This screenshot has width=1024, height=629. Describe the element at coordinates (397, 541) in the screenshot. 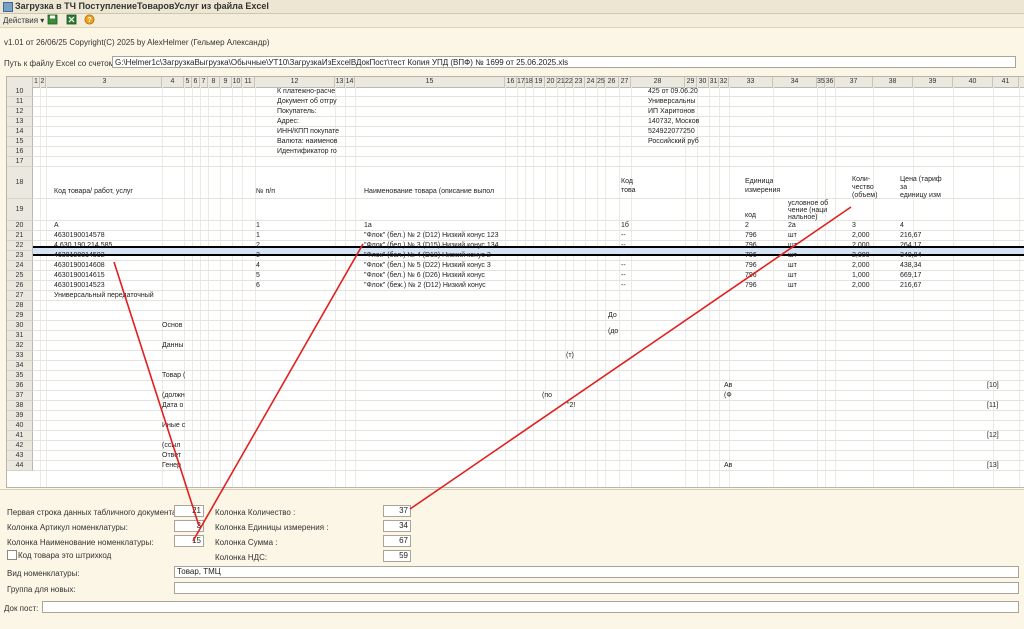

I see `sum-col-input: 67` at that location.